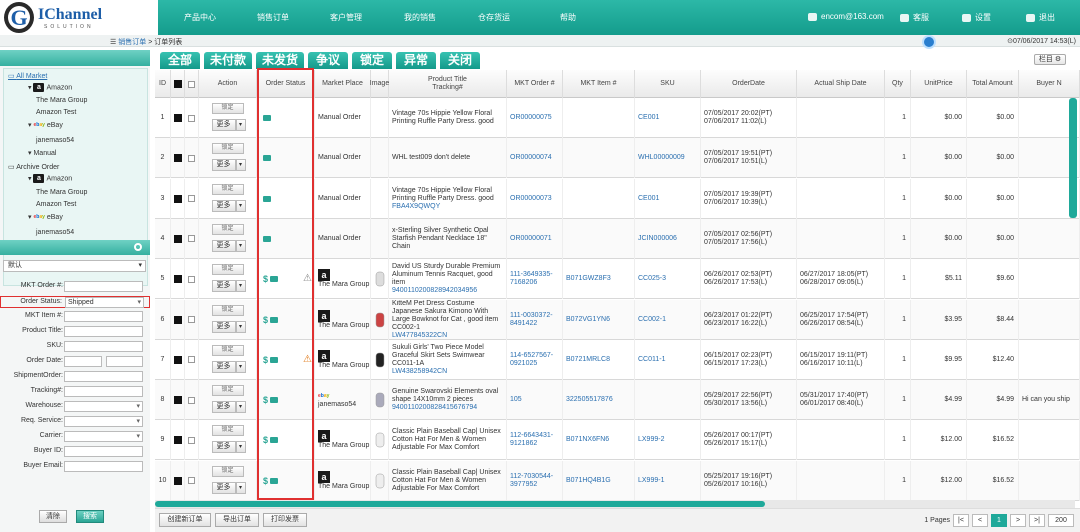  I want to click on refresh-icon, so click(929, 42).